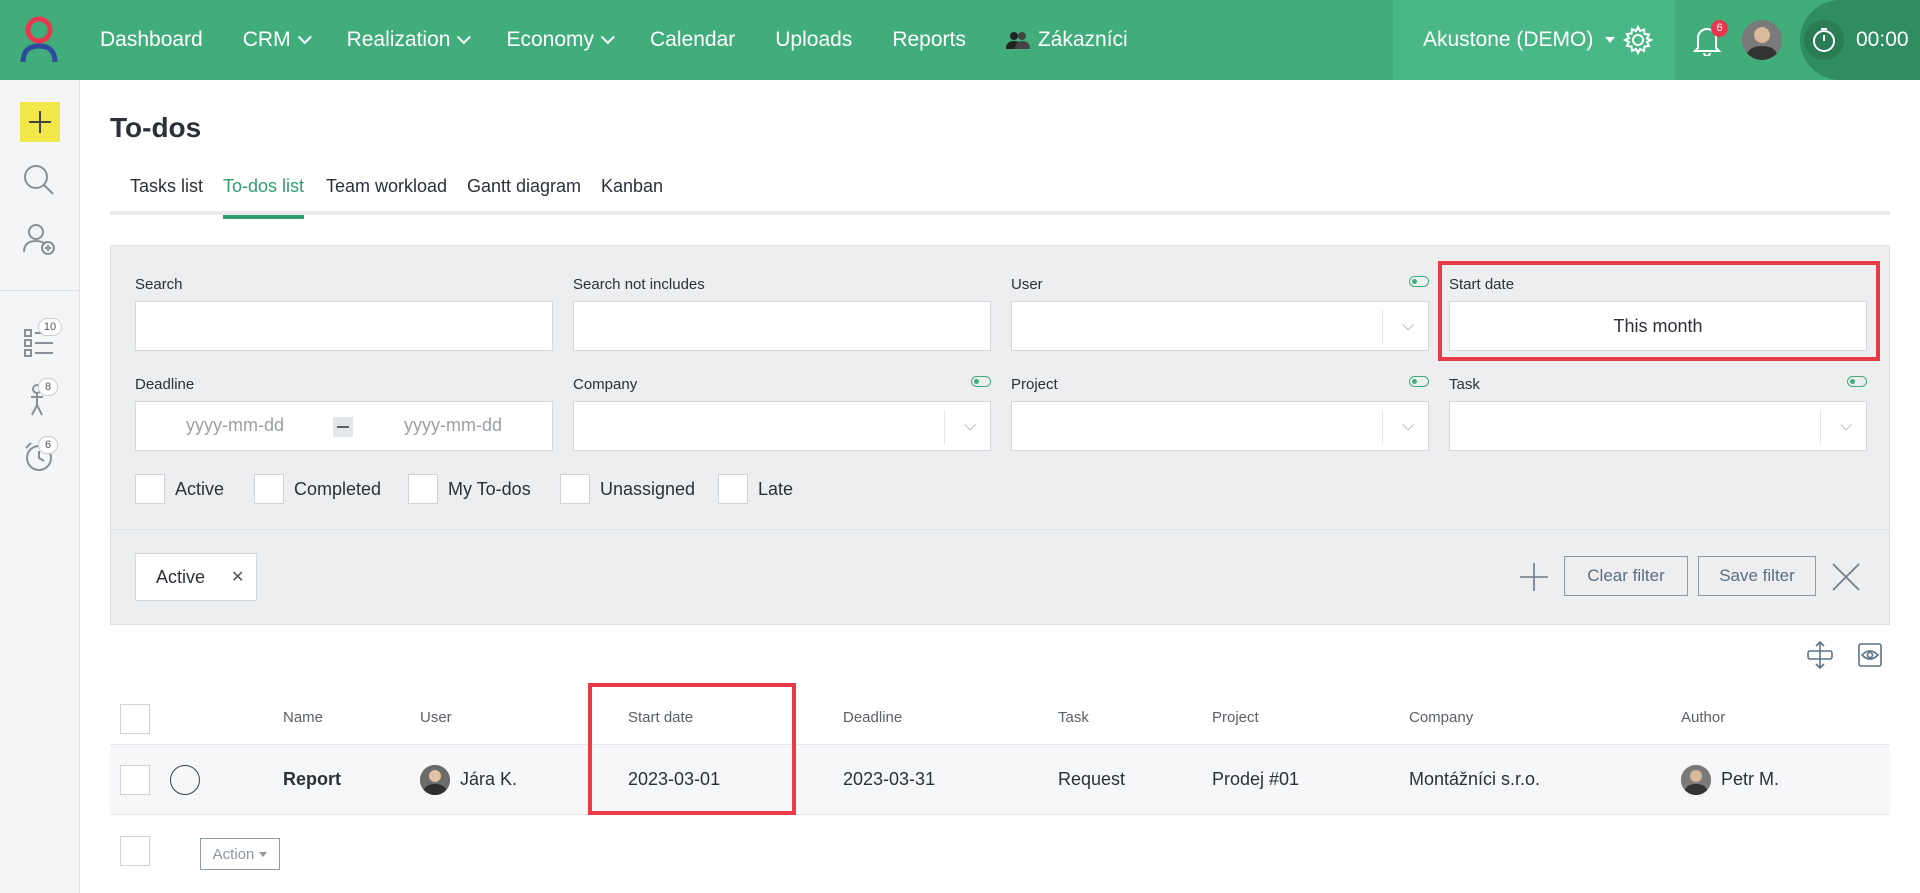 Image resolution: width=1920 pixels, height=893 pixels. I want to click on column-name: Name, so click(303, 717).